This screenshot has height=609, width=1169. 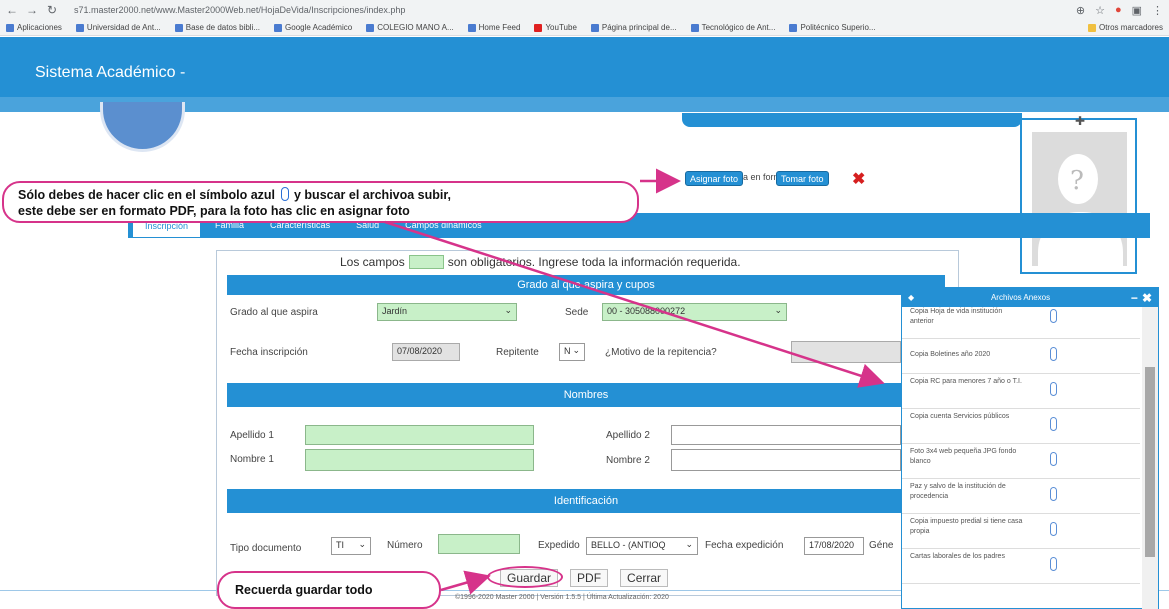 What do you see at coordinates (1134, 298) in the screenshot?
I see `minimize-icon: −` at bounding box center [1134, 298].